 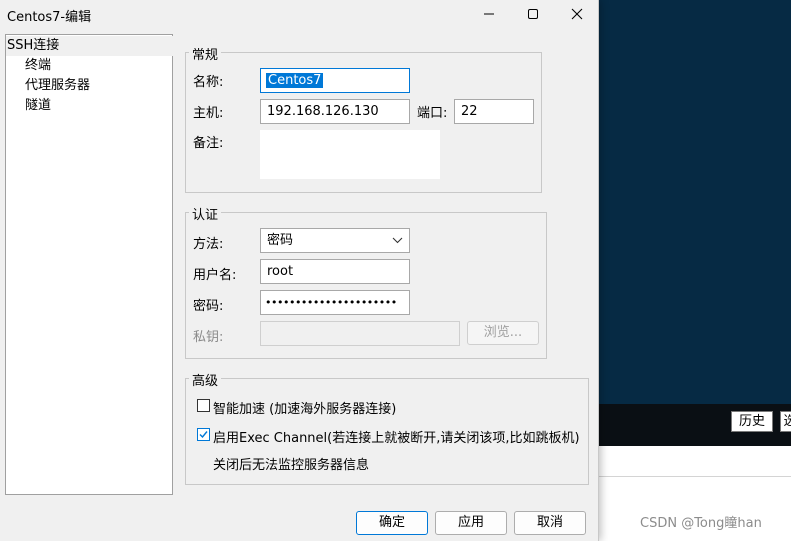 I want to click on username-label: 用户名:, so click(x=215, y=275).